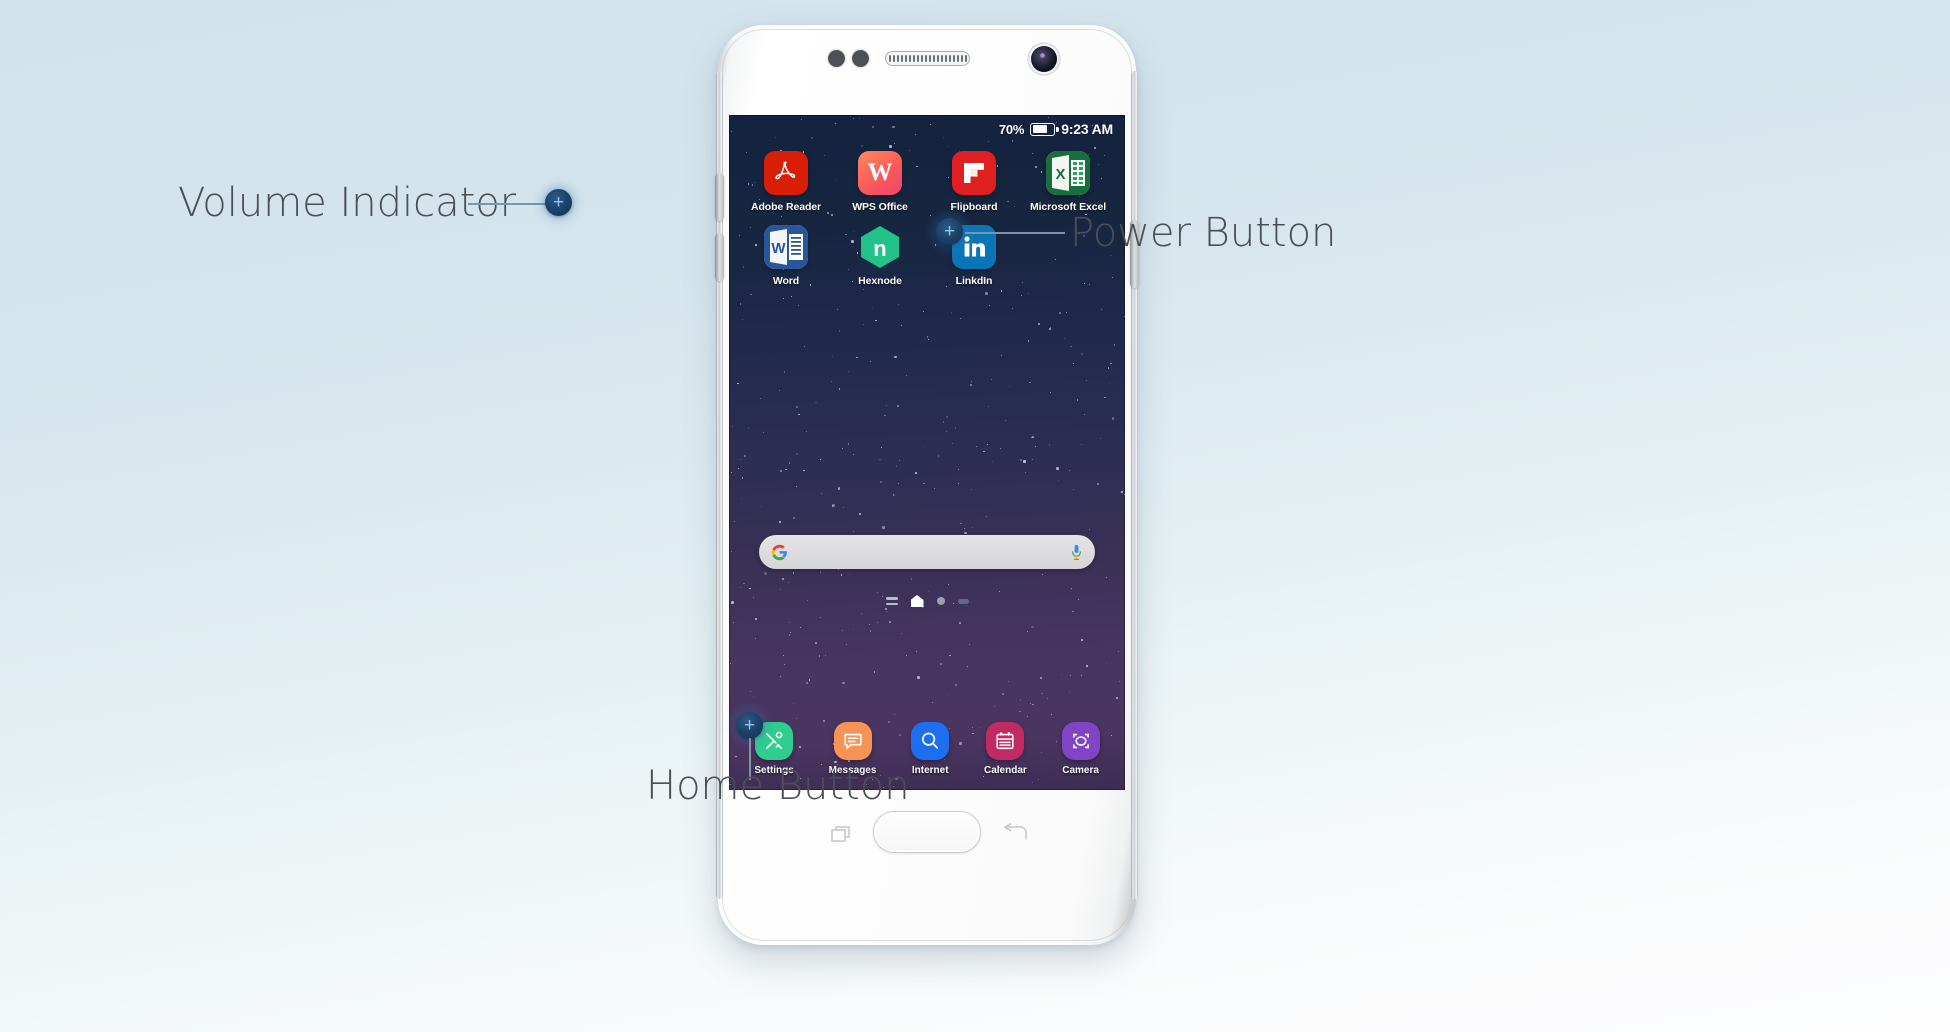 The height and width of the screenshot is (1032, 1950). Describe the element at coordinates (1015, 833) in the screenshot. I see `back-icon` at that location.